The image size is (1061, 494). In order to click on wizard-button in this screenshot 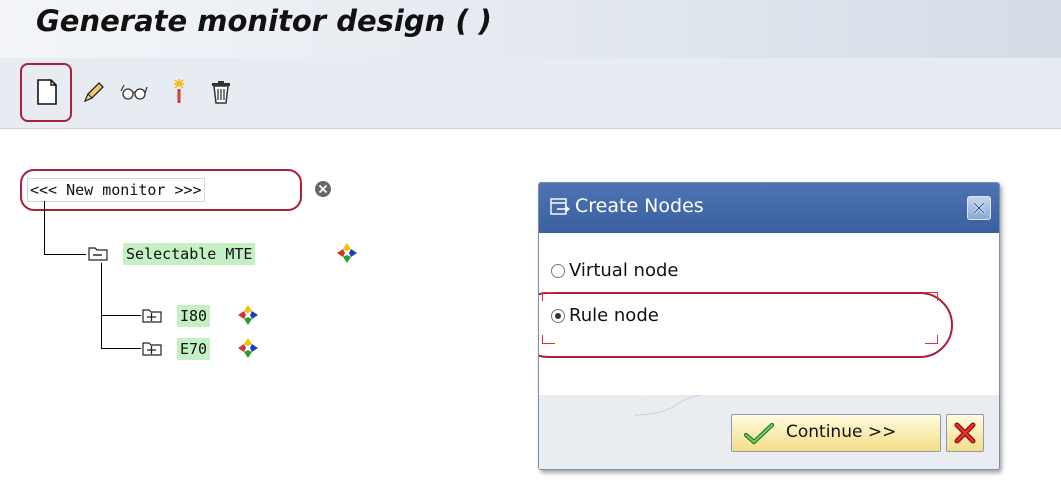, I will do `click(179, 92)`.